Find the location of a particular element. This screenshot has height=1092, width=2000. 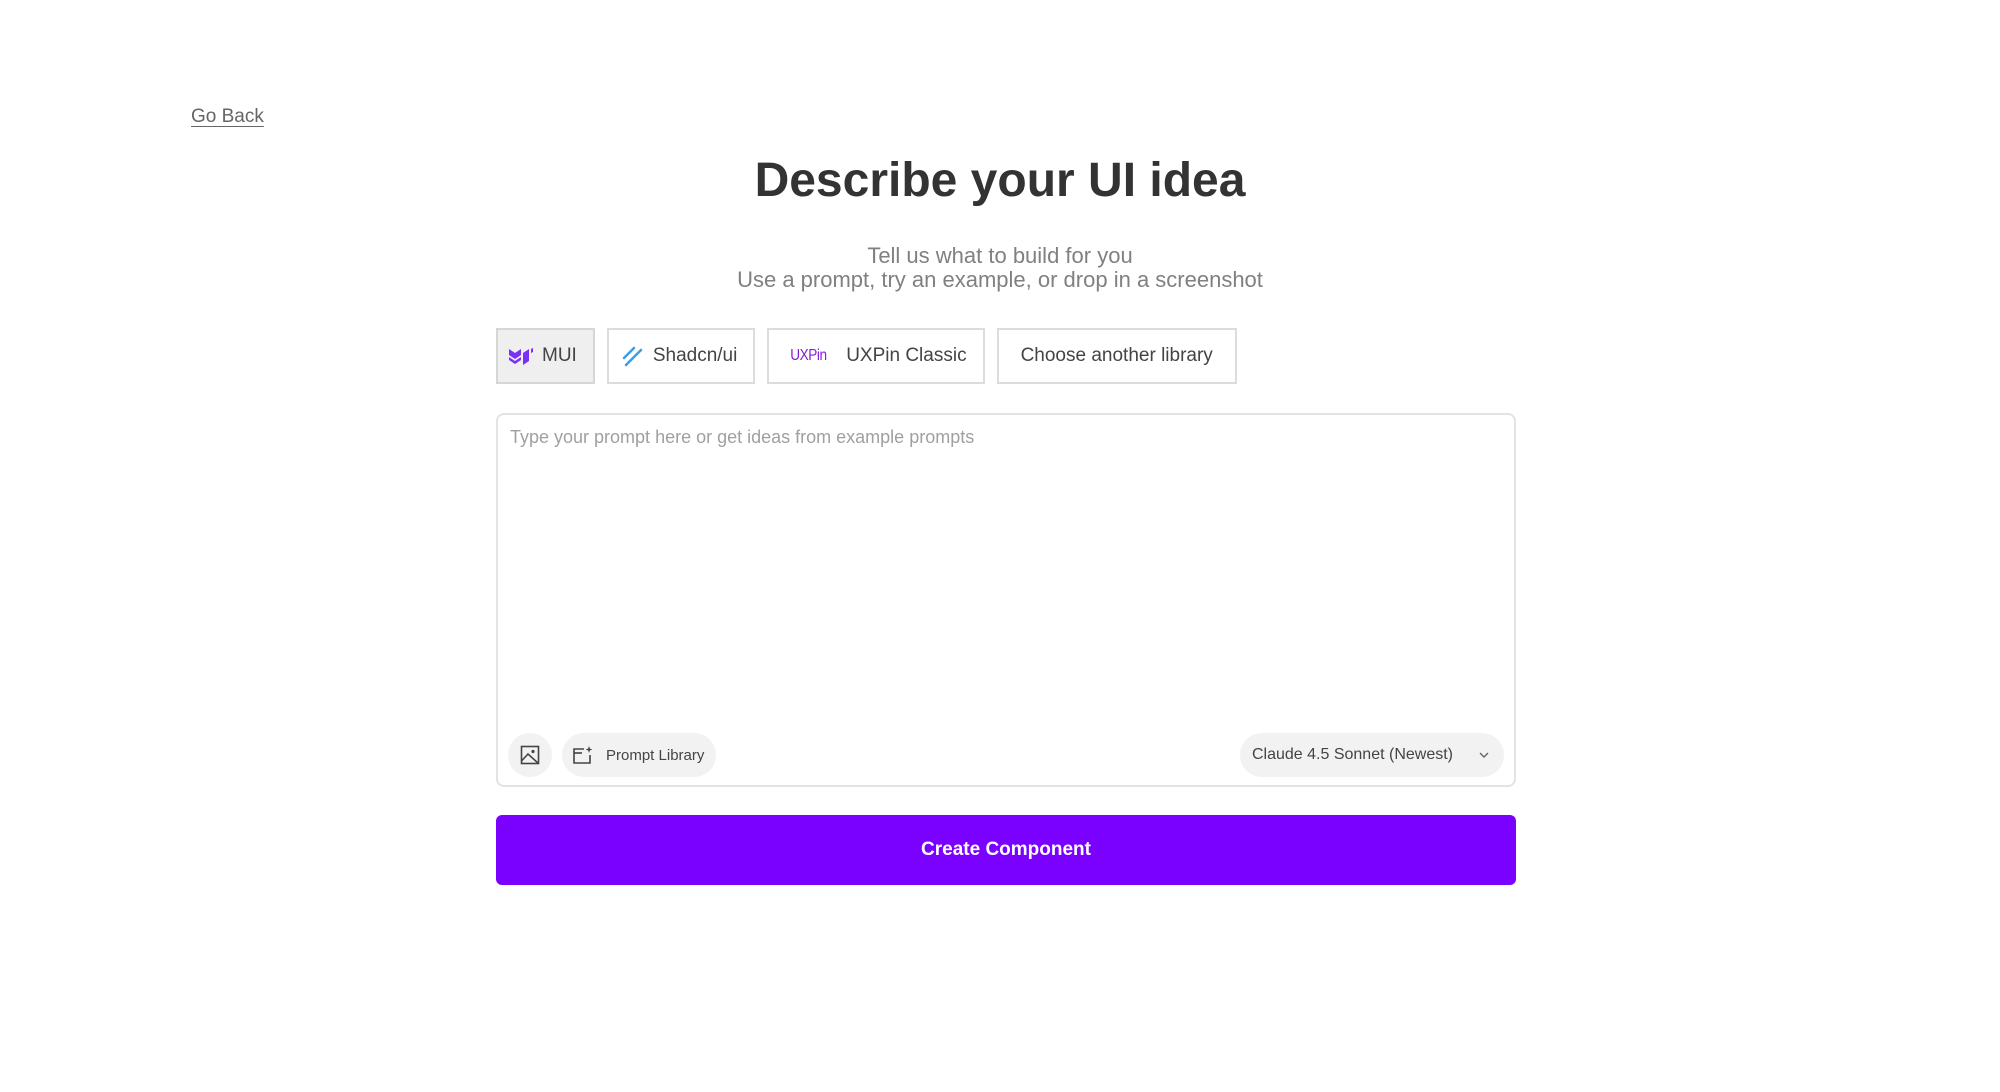

prompt-library-button: Prompt Library is located at coordinates (639, 755).